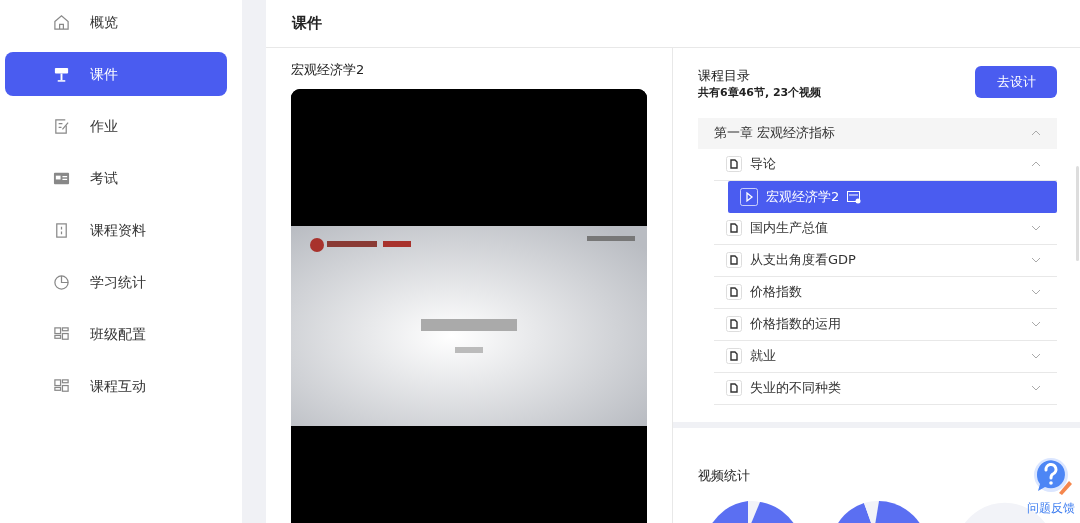 The width and height of the screenshot is (1080, 523). I want to click on section-row: 价格指数的运用, so click(885, 324).